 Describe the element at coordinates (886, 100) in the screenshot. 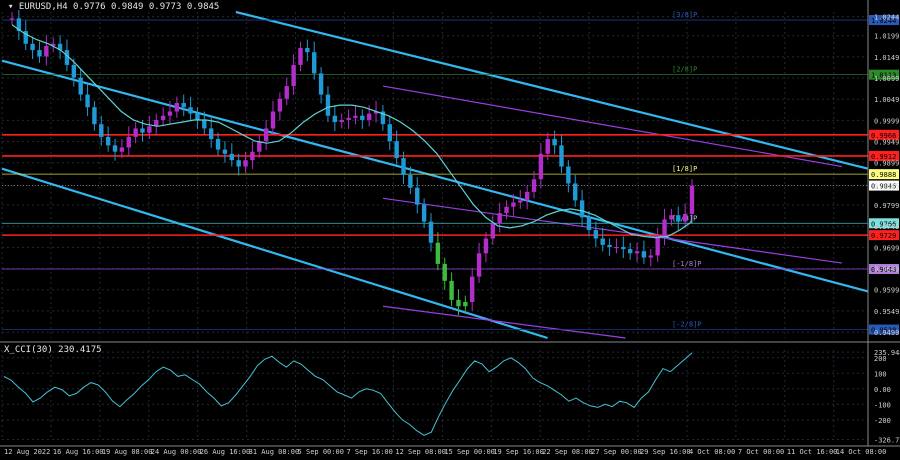

I see `y-tick-label: 1.0049` at that location.